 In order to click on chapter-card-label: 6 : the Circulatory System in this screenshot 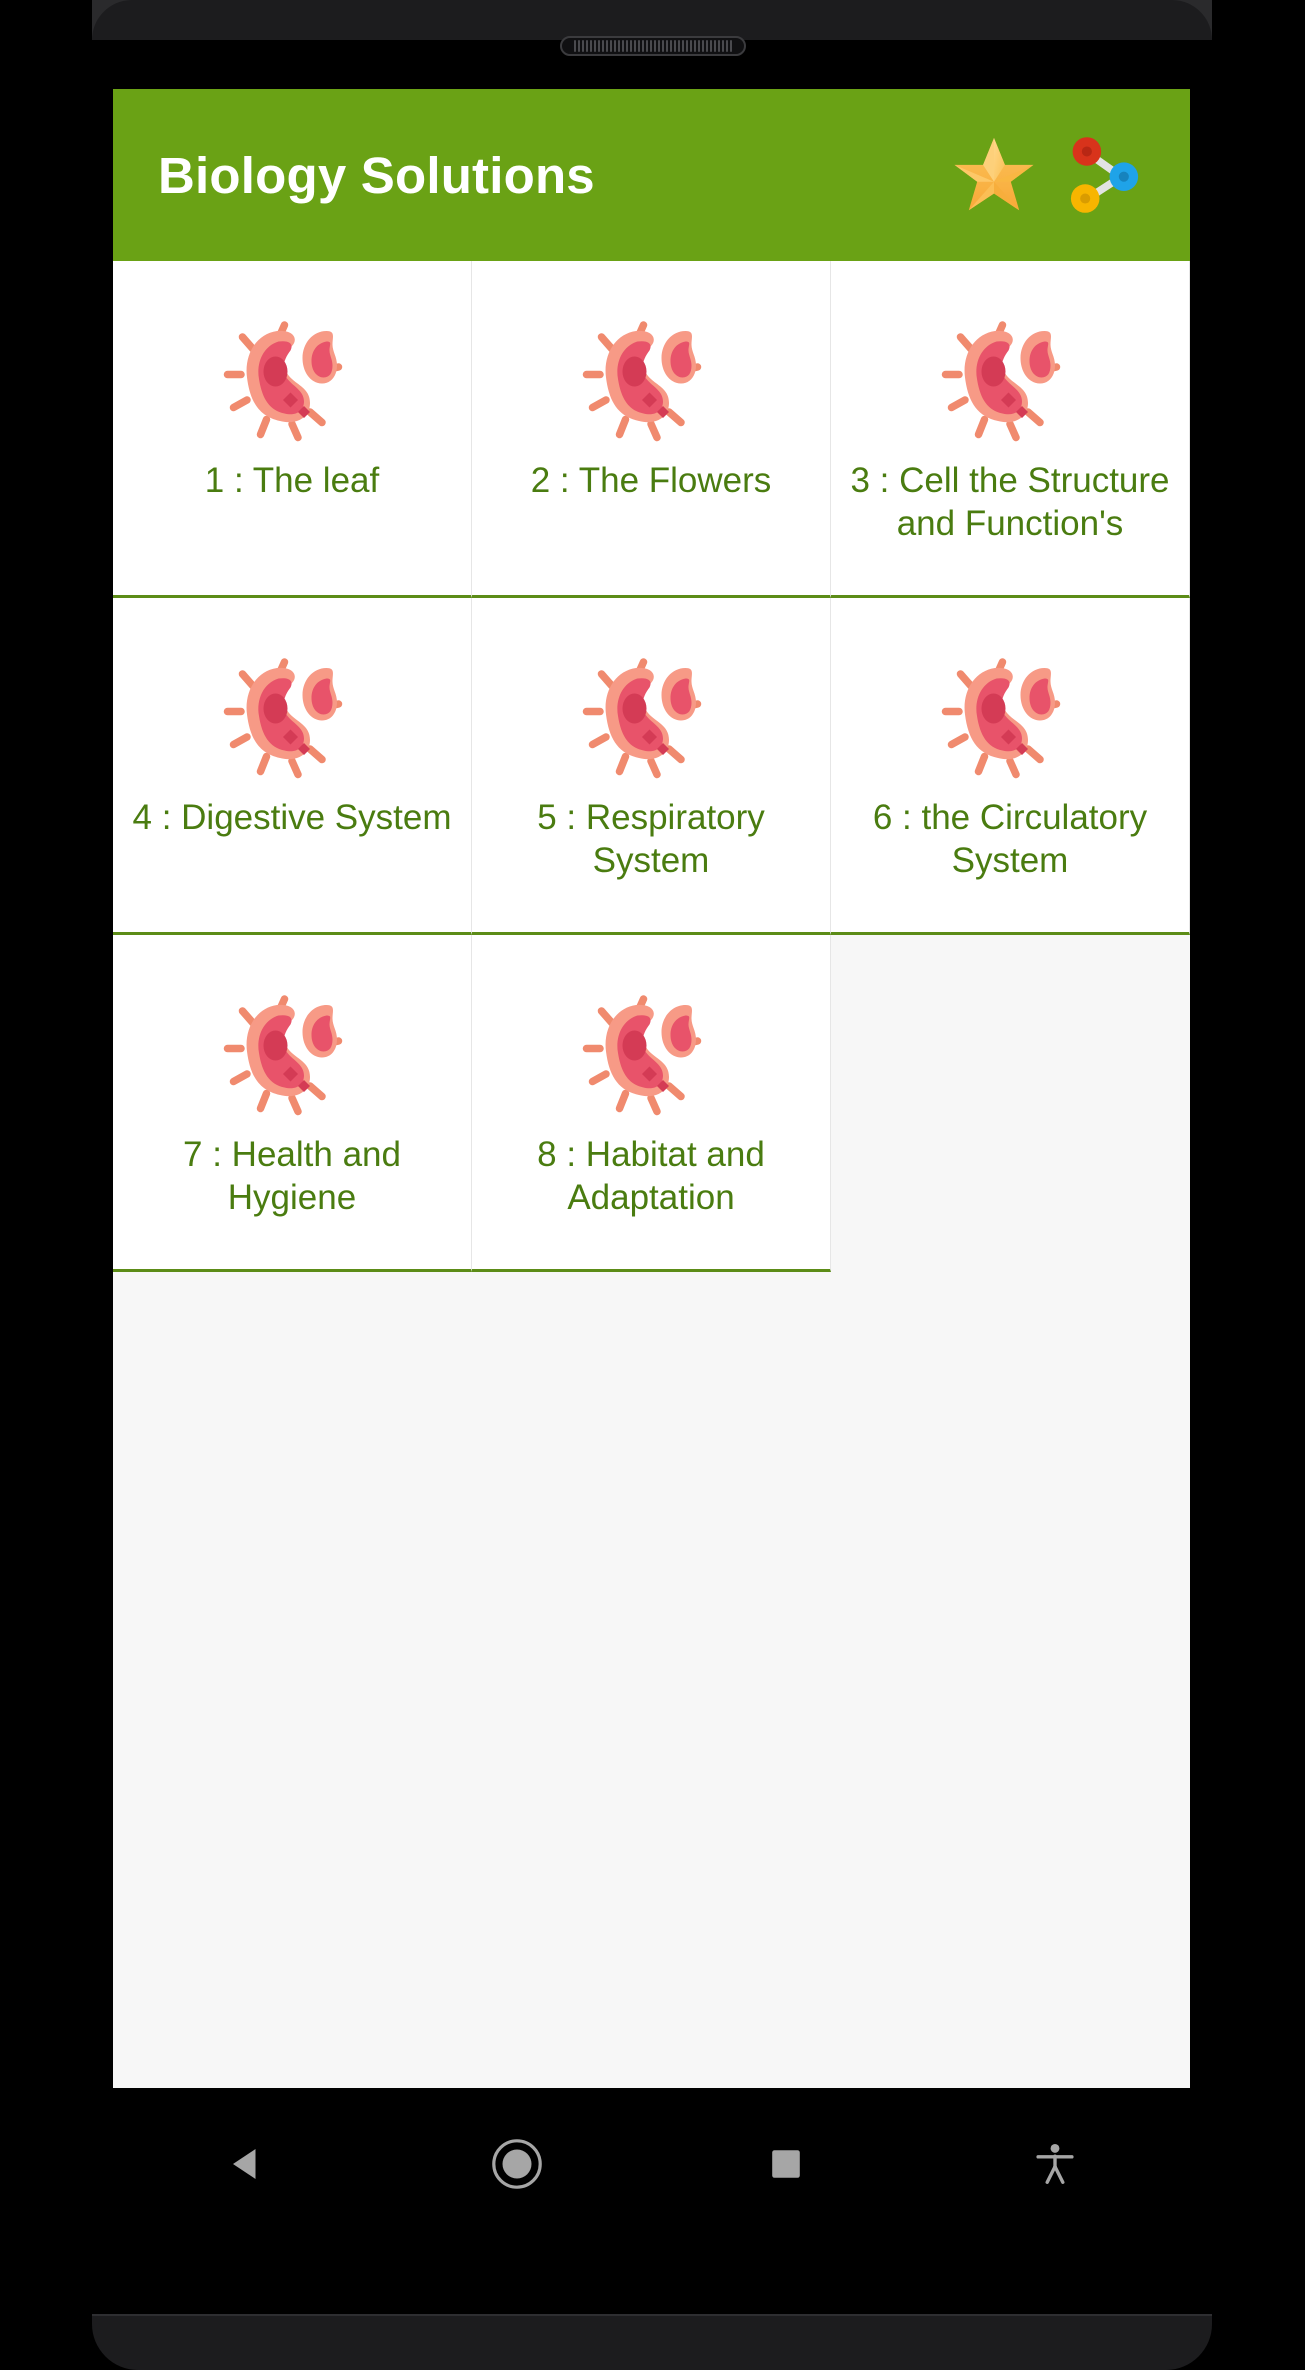, I will do `click(1010, 839)`.